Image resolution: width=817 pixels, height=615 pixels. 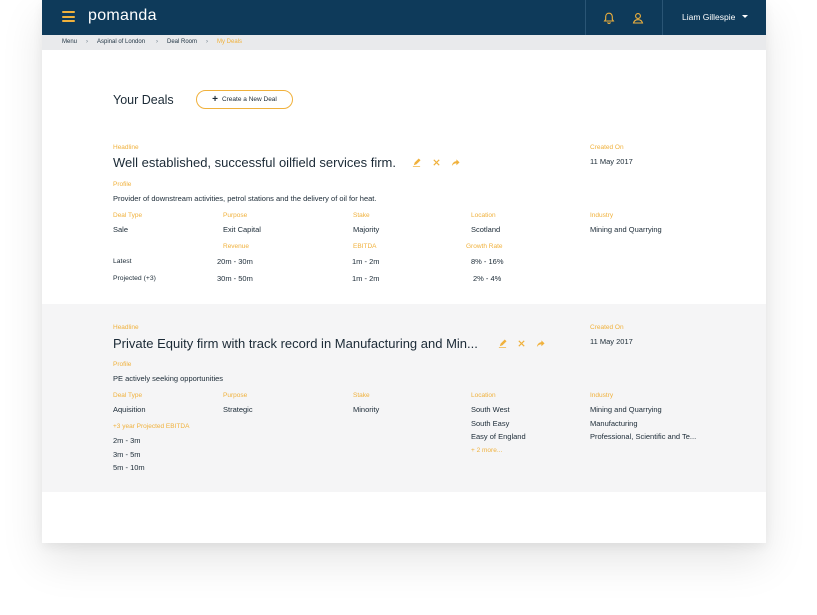 What do you see at coordinates (182, 42) in the screenshot?
I see `breadcrumb-deal-room: Deal Room` at bounding box center [182, 42].